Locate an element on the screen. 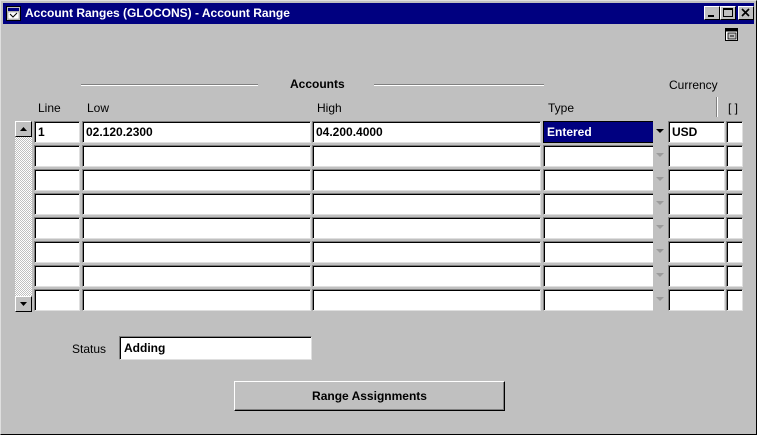 The height and width of the screenshot is (435, 757). accounts-group-title: Accounts is located at coordinates (317, 84).